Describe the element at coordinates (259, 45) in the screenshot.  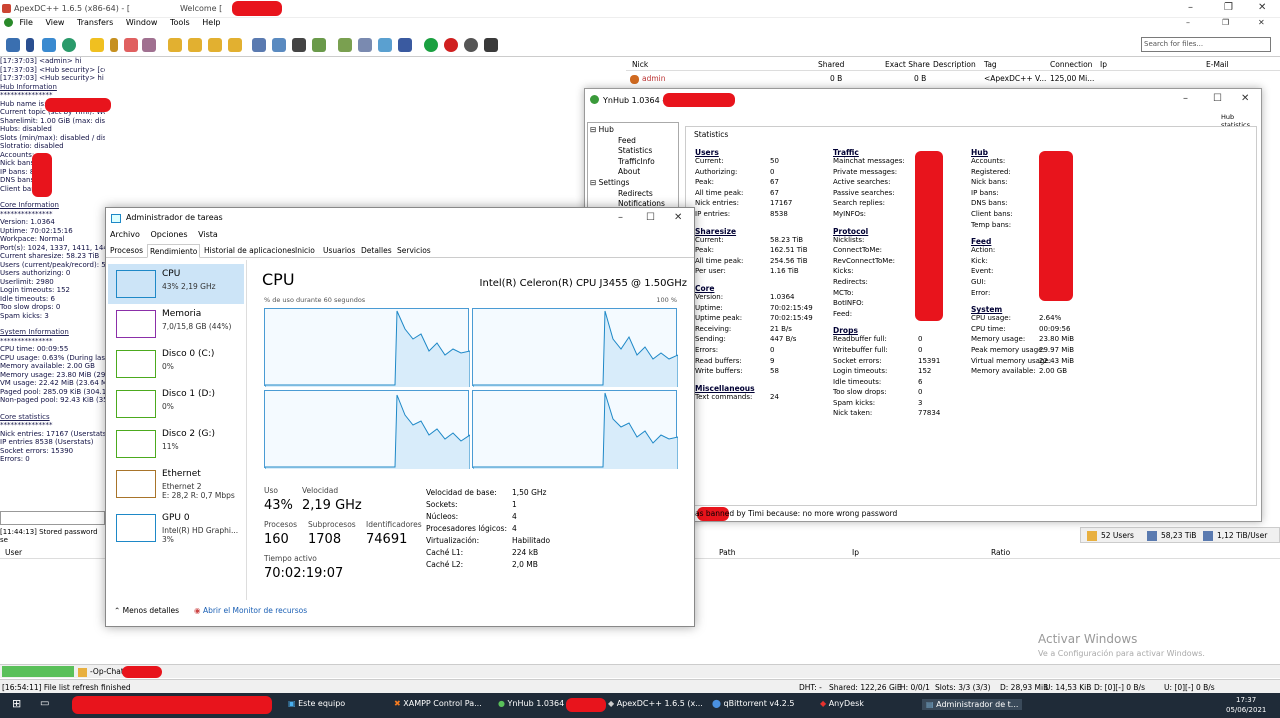
I see `search-icon` at that location.